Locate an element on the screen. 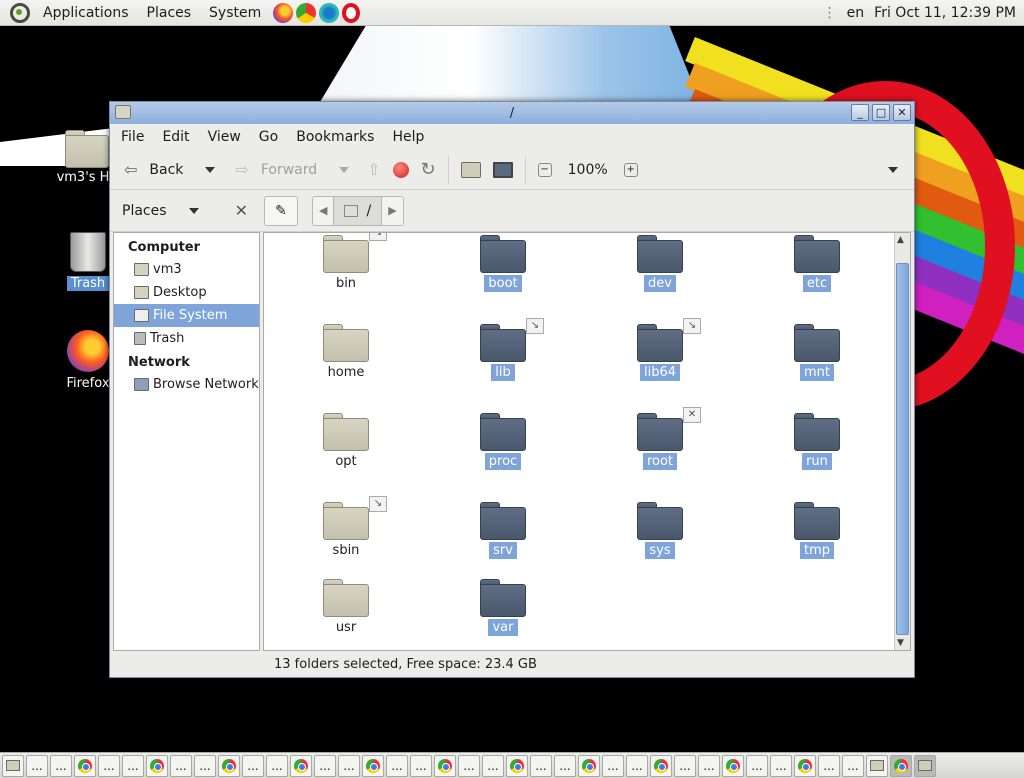  folder-usr: usr is located at coordinates (346, 607).